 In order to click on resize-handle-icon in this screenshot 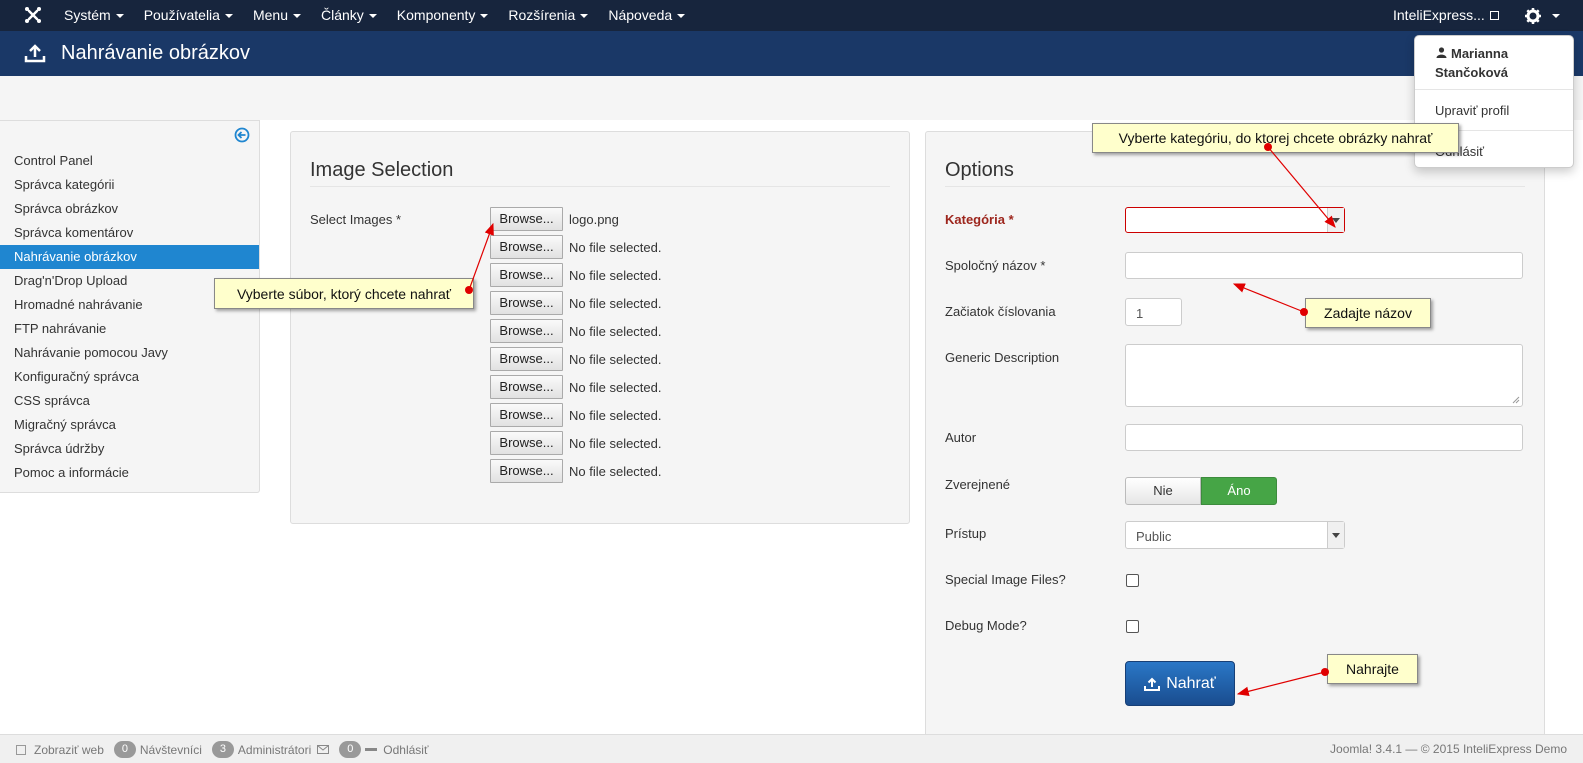, I will do `click(1515, 399)`.